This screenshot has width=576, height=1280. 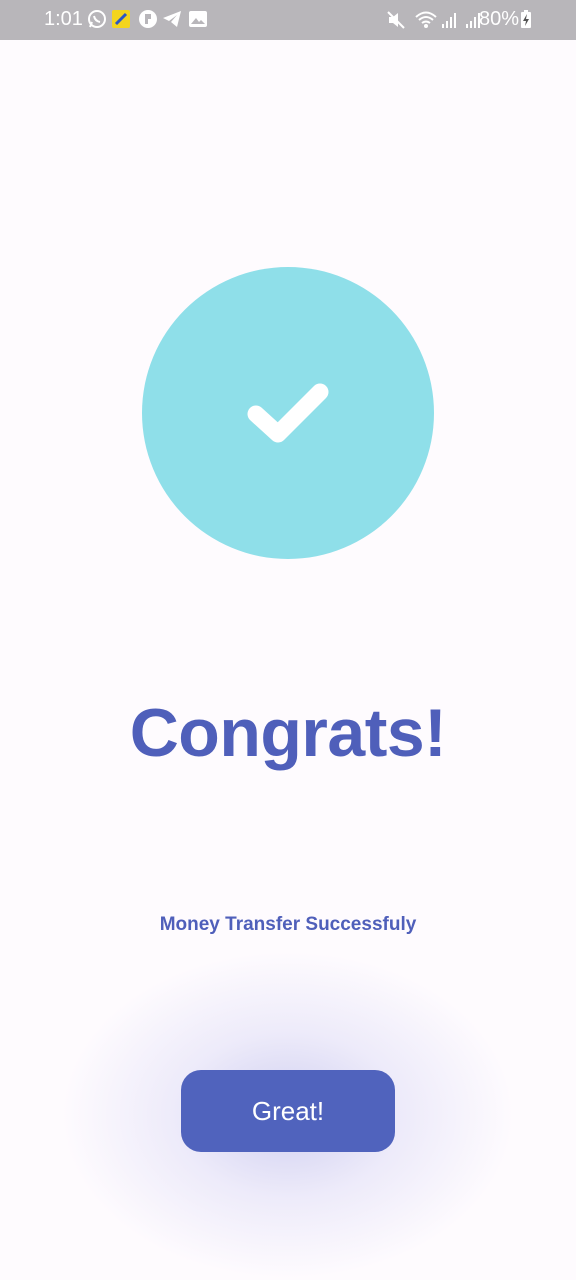 What do you see at coordinates (63, 19) in the screenshot?
I see `status-time: 1:01` at bounding box center [63, 19].